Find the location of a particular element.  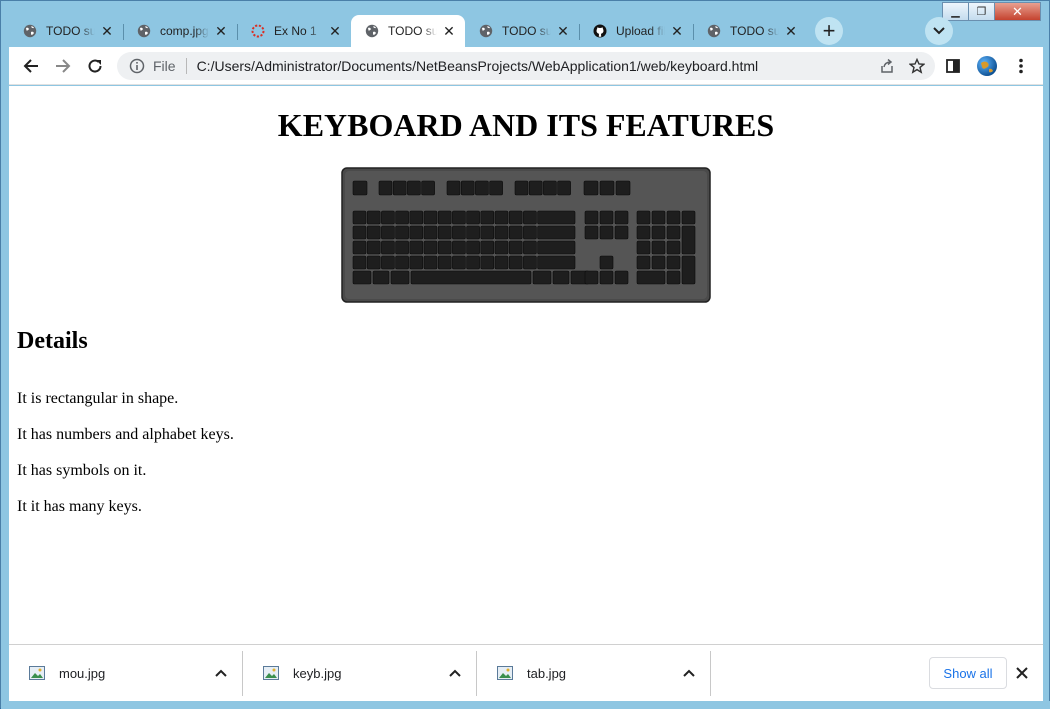

side-panel-icon is located at coordinates (953, 66).